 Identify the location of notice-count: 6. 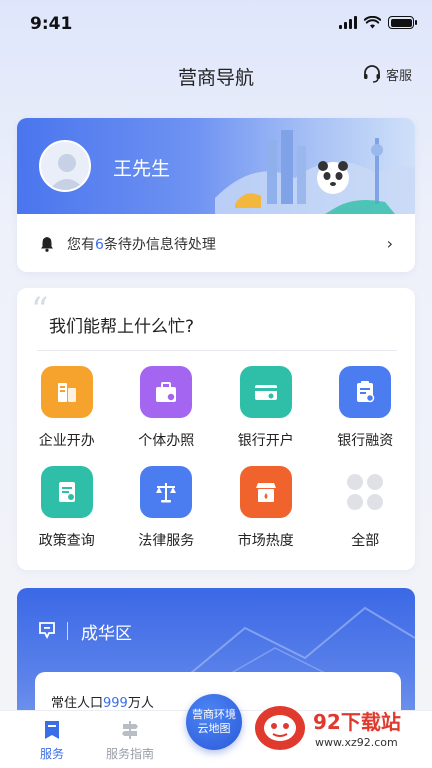
(99, 245).